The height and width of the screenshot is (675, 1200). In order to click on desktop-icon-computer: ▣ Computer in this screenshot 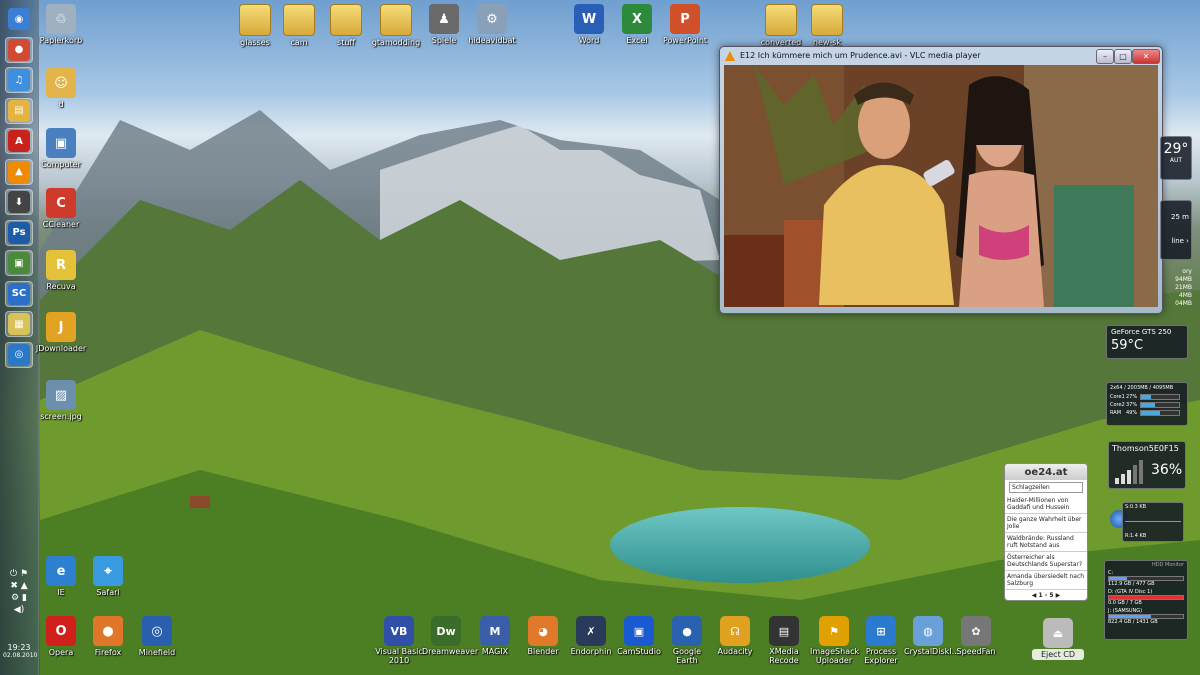, I will do `click(61, 148)`.